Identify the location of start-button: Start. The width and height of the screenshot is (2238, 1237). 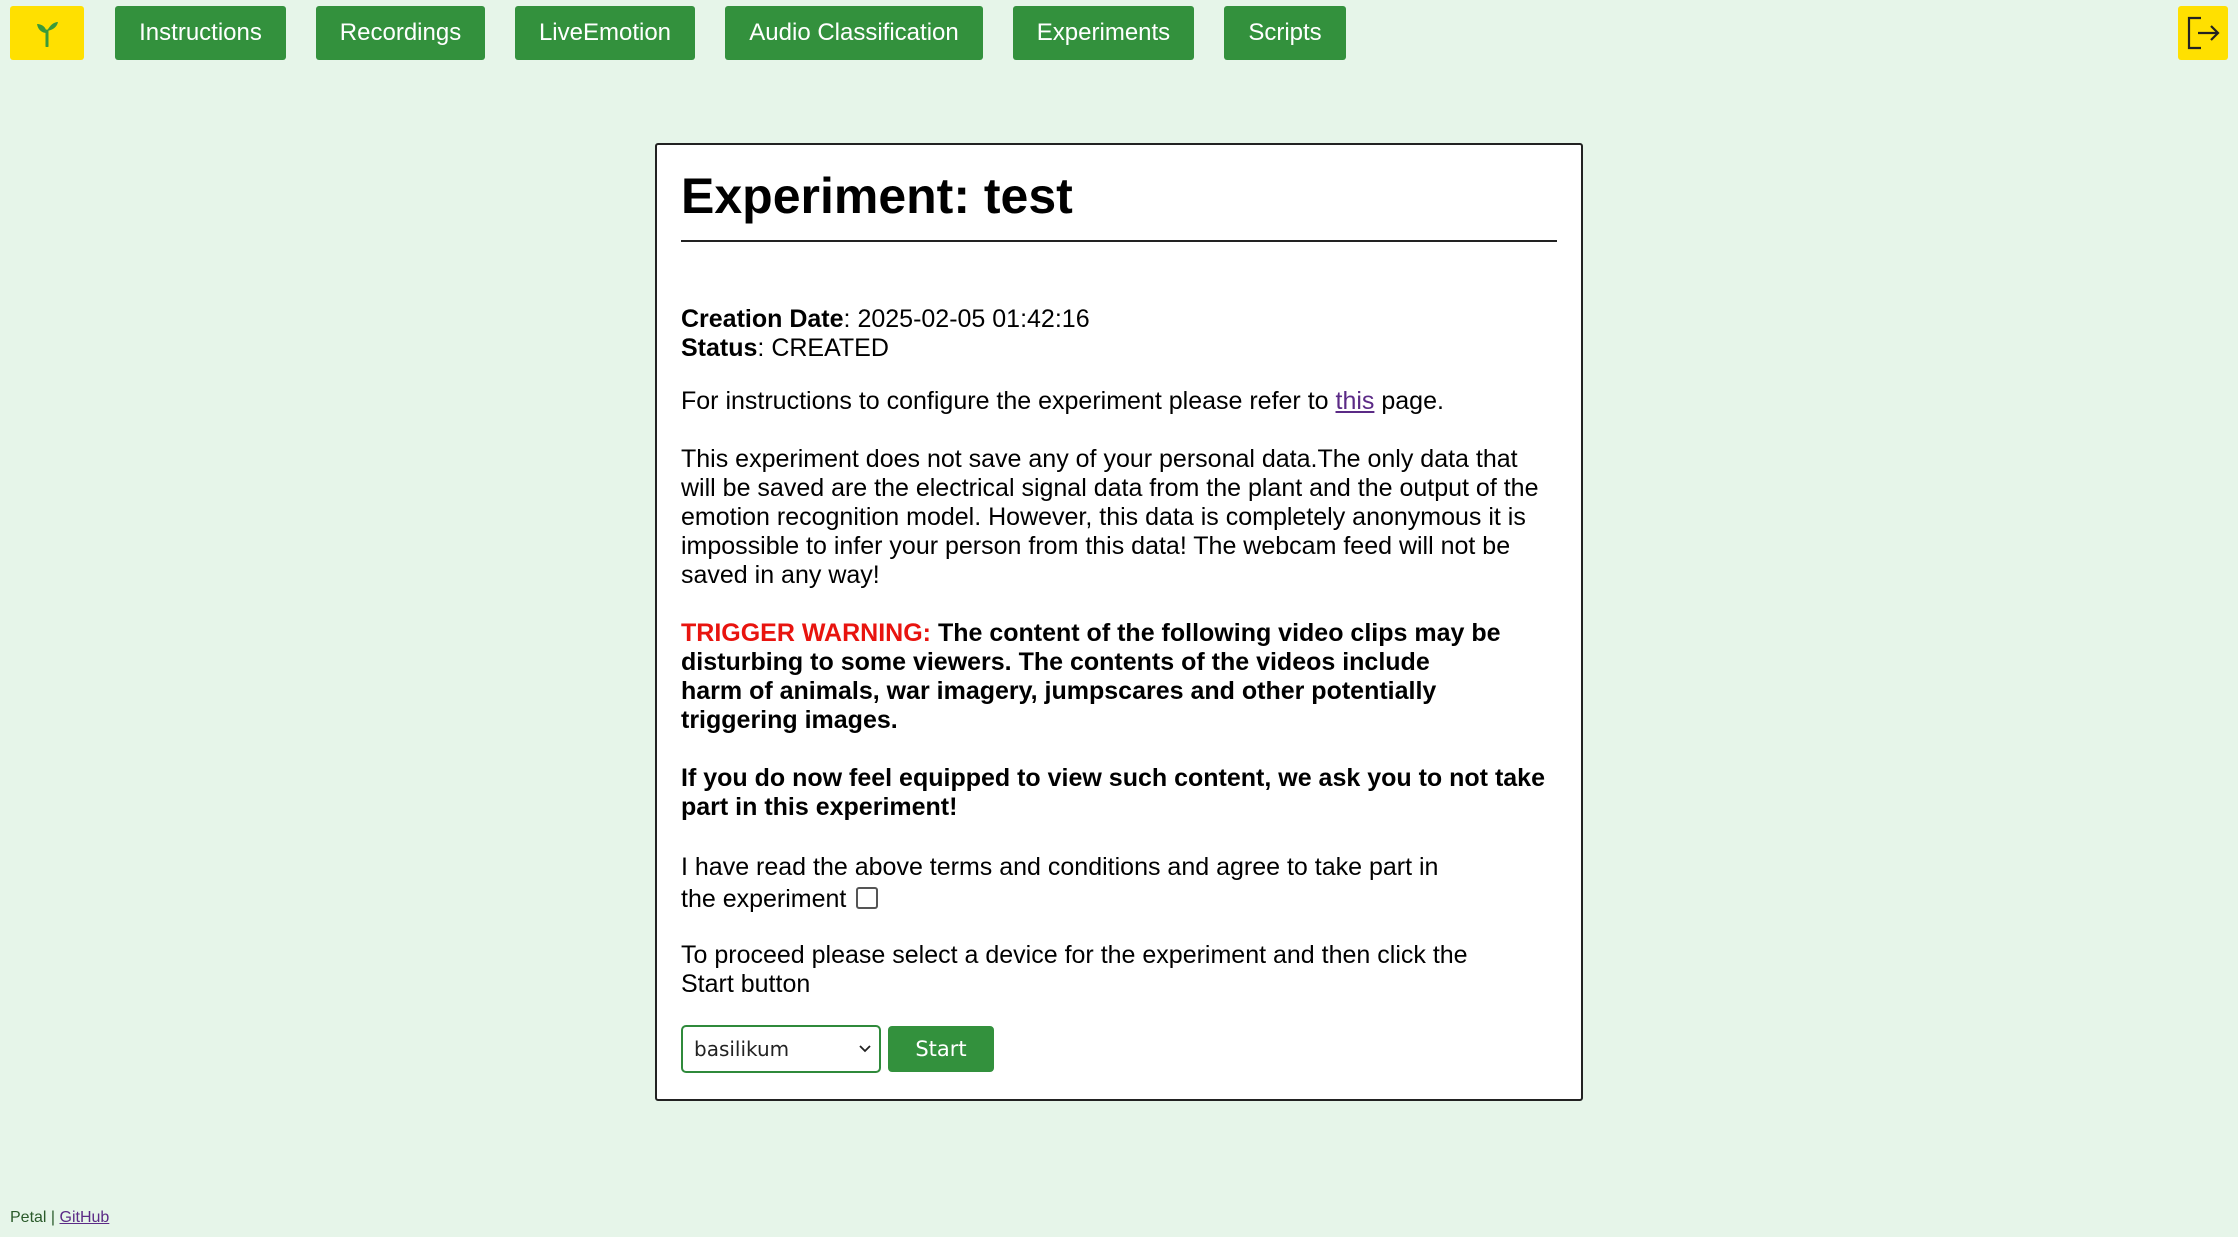
(941, 1049).